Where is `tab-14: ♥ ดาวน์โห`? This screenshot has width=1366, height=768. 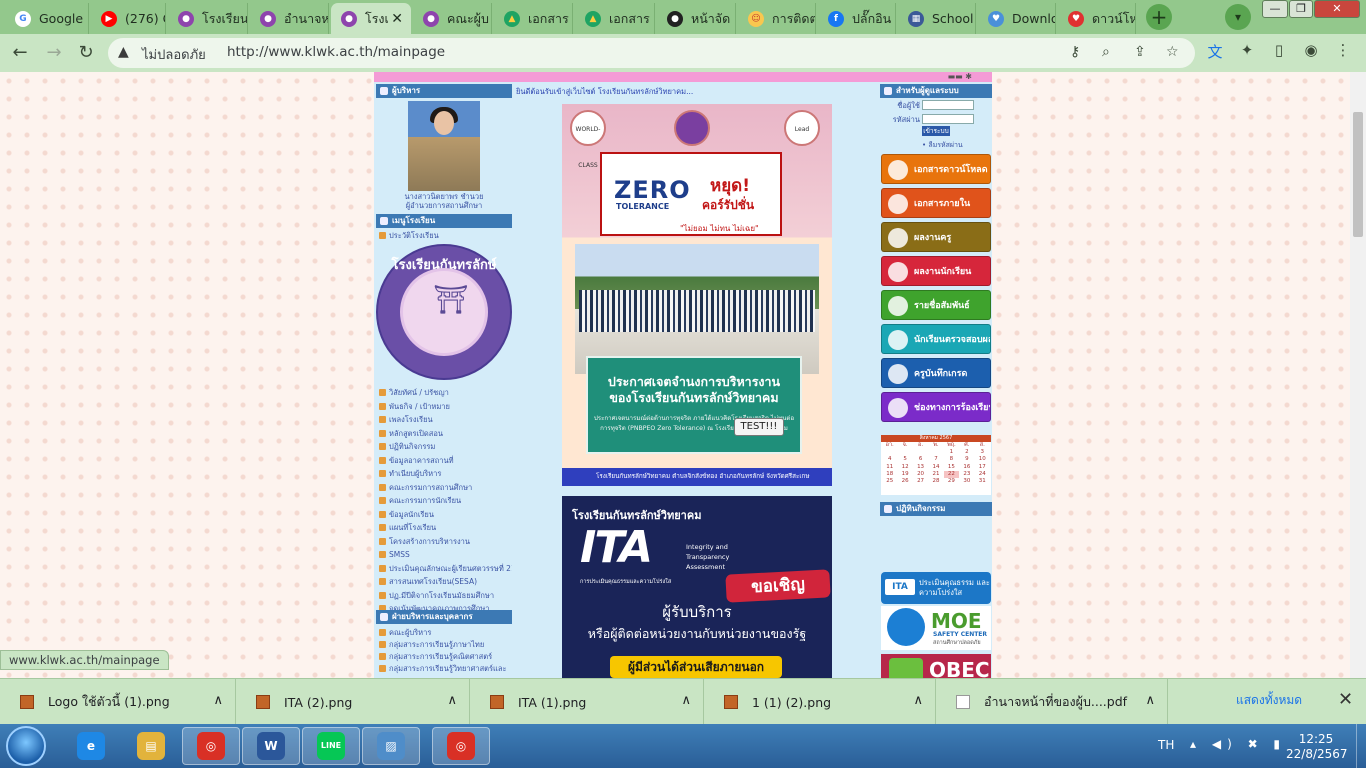
tab-14: ♥ ดาวน์โห is located at coordinates (1097, 18).